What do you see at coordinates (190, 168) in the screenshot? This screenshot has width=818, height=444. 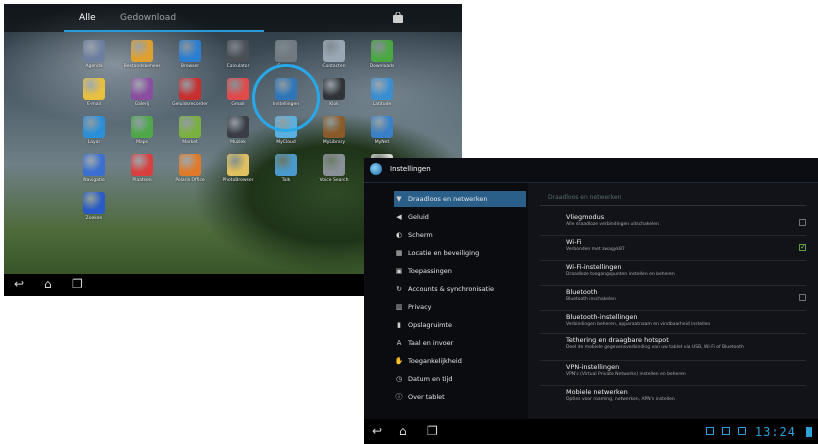 I see `app-icon-23: Polaris Office` at bounding box center [190, 168].